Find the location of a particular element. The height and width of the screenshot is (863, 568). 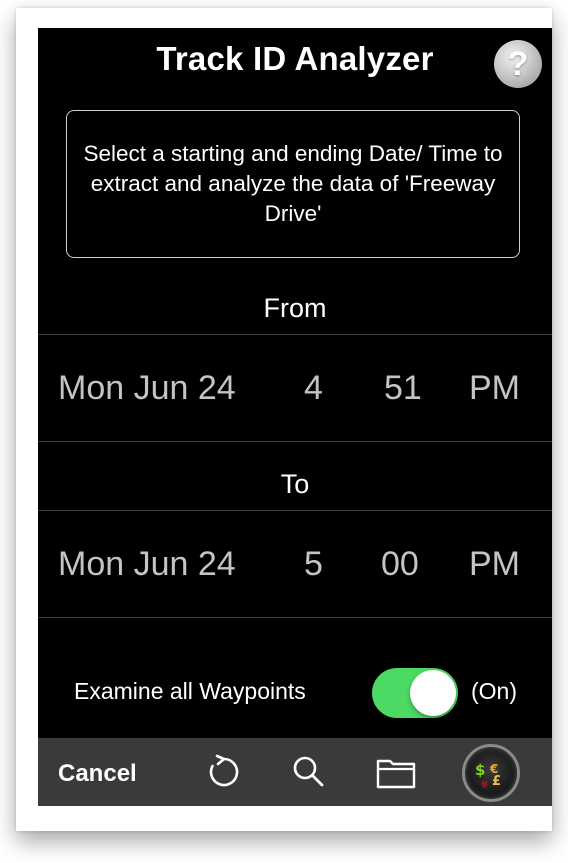

to-label: To is located at coordinates (295, 484).